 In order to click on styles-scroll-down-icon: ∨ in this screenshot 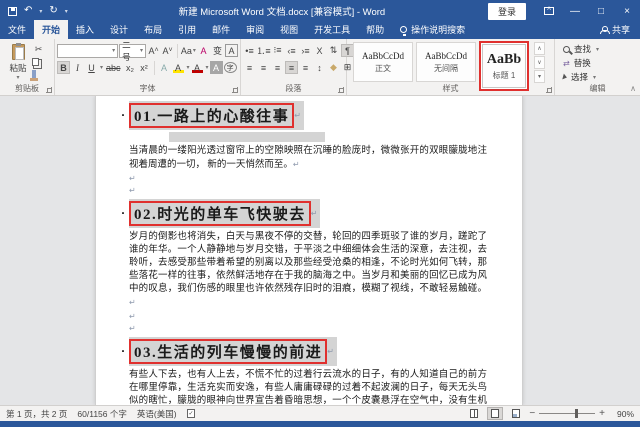, I will do `click(539, 62)`.